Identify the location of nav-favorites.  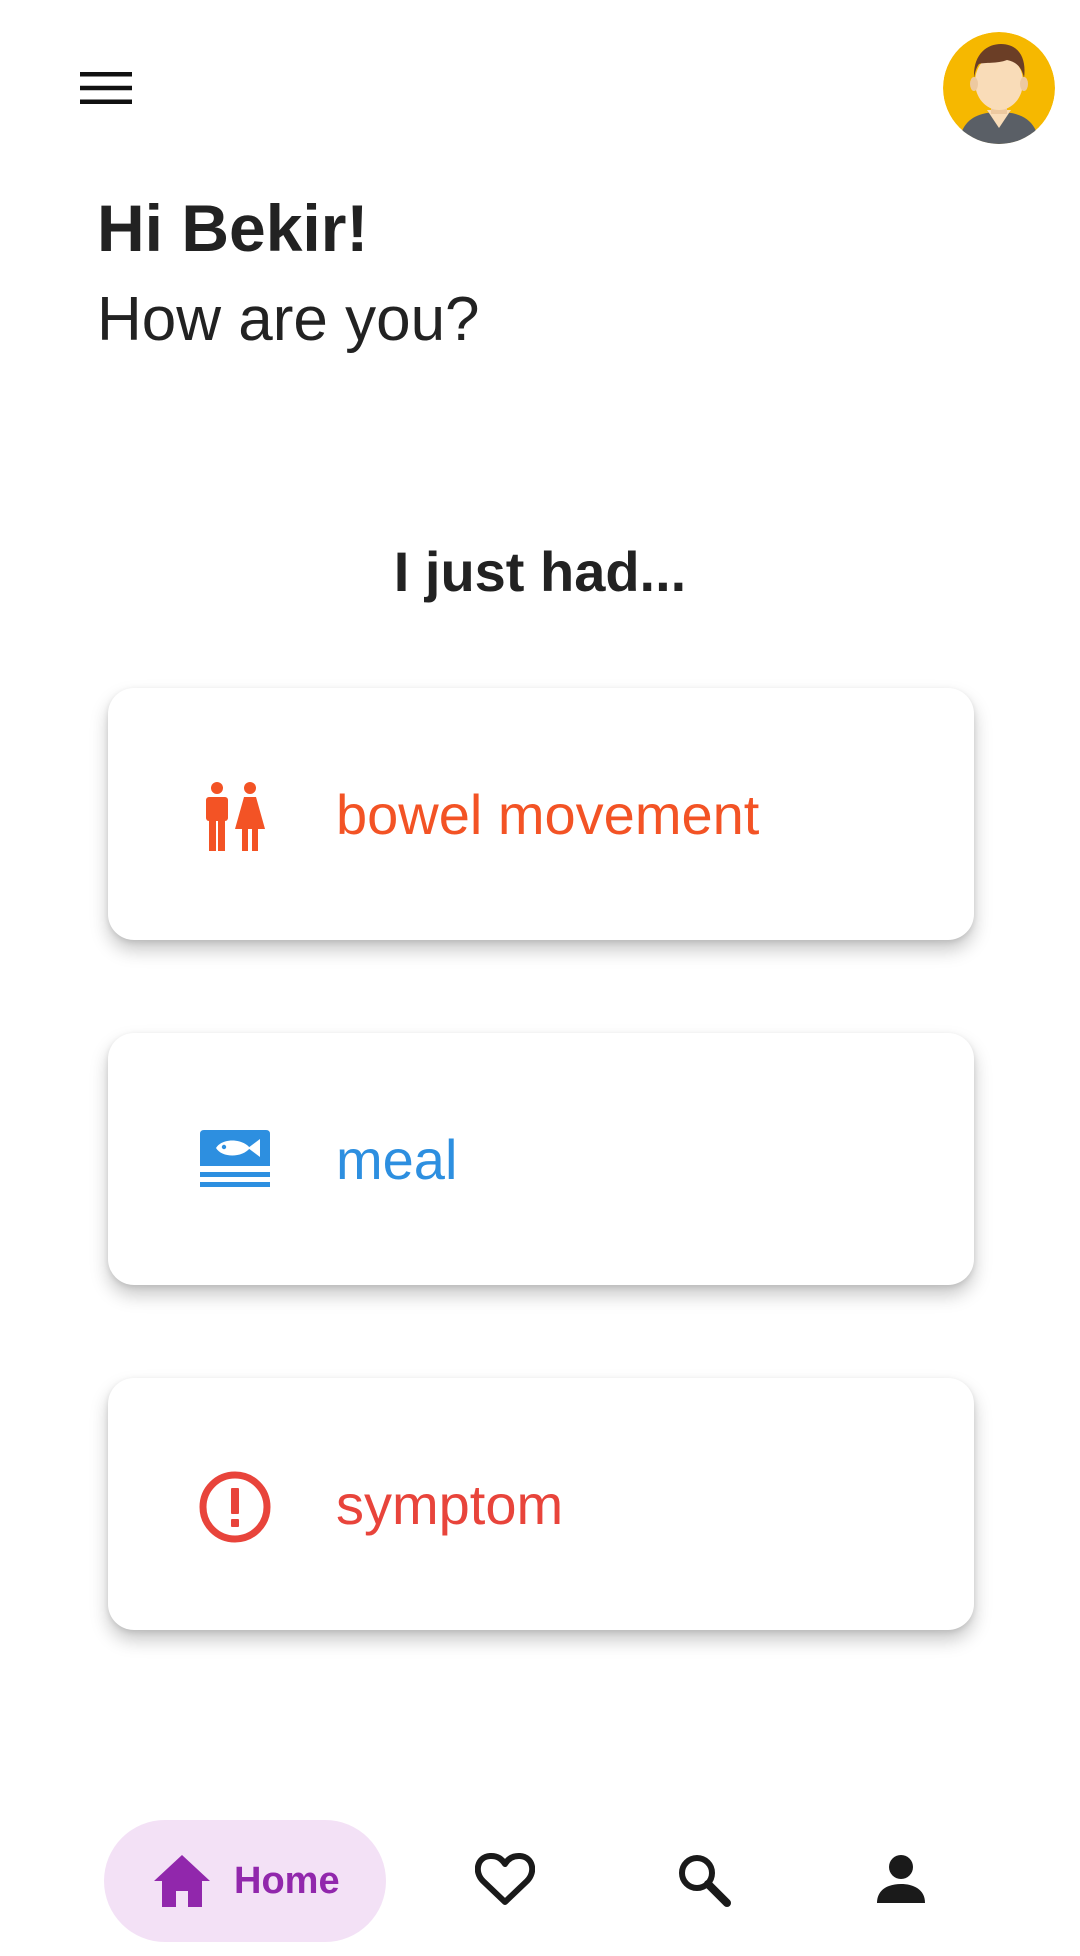
(505, 1881).